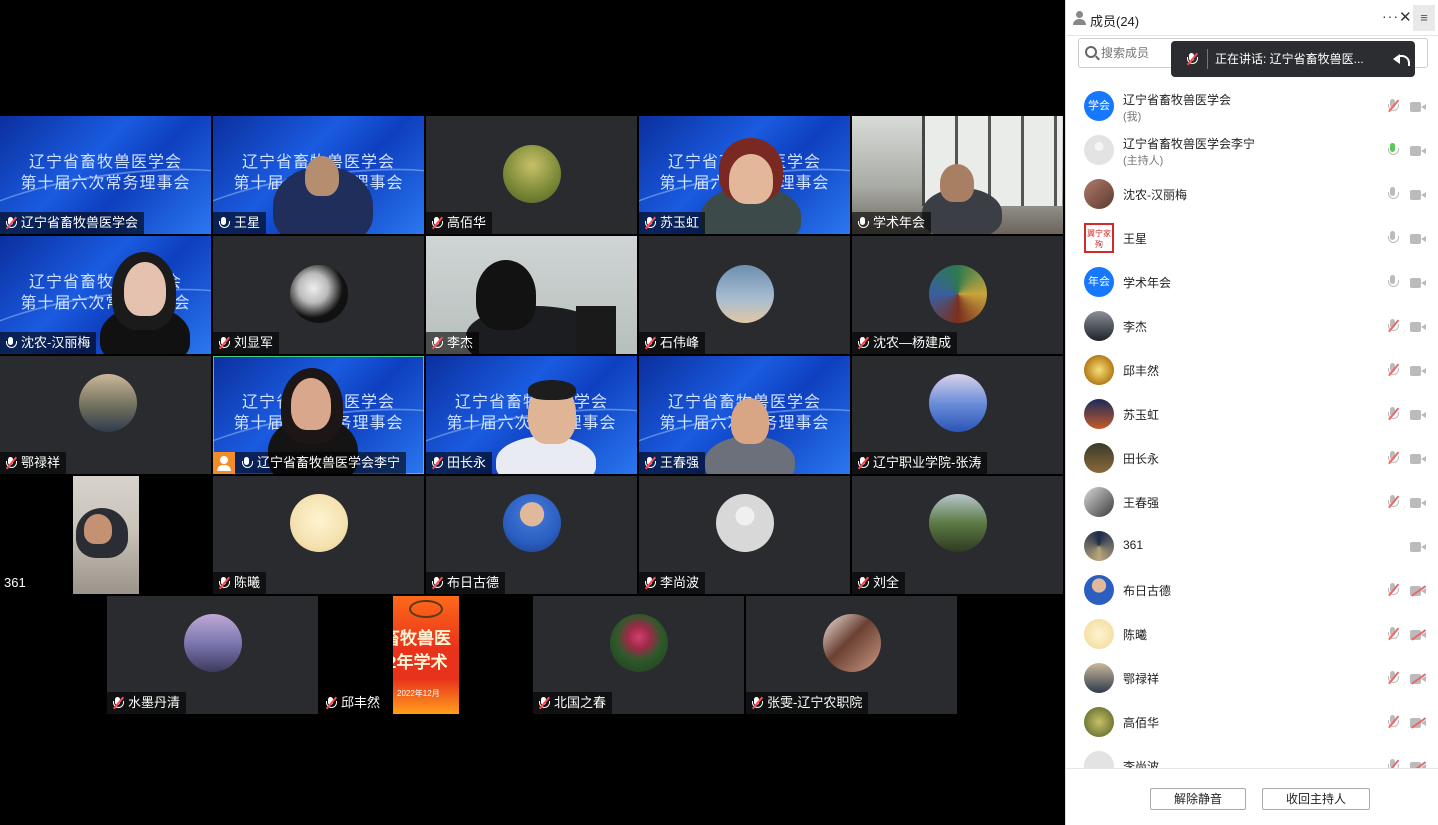  I want to click on reply-icon, so click(1401, 59).